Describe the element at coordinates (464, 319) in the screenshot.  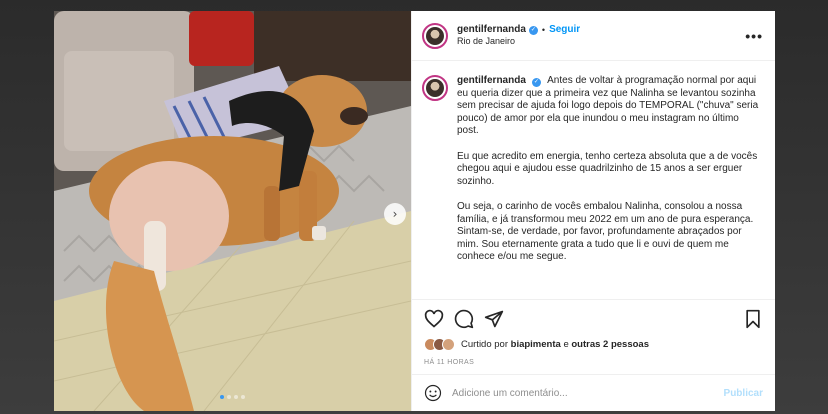
I see `comment-icon` at that location.